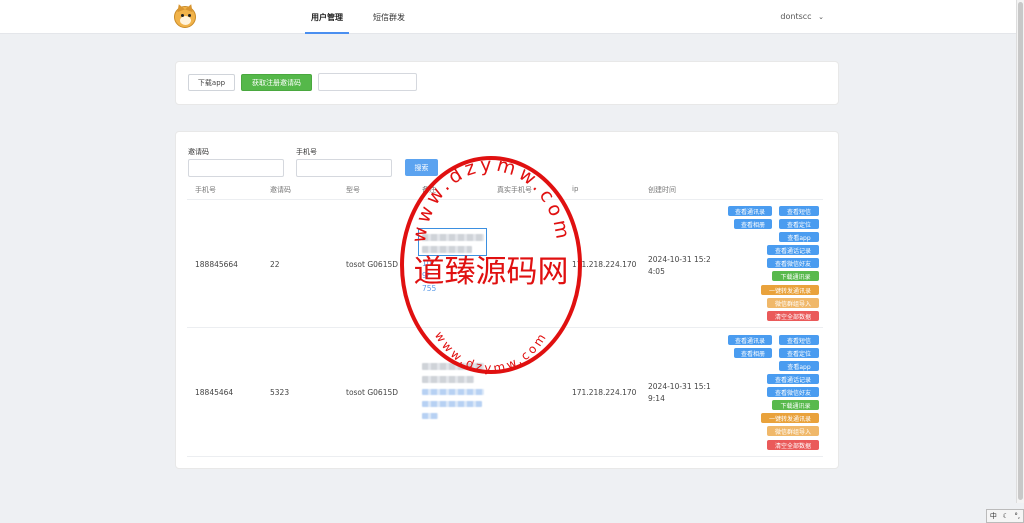 The image size is (1024, 523). I want to click on row-created-time-line2: 4:05, so click(656, 271).